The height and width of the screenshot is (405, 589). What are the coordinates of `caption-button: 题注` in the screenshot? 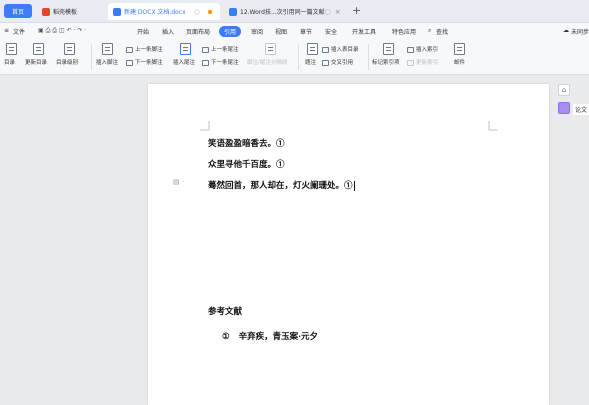 It's located at (310, 62).